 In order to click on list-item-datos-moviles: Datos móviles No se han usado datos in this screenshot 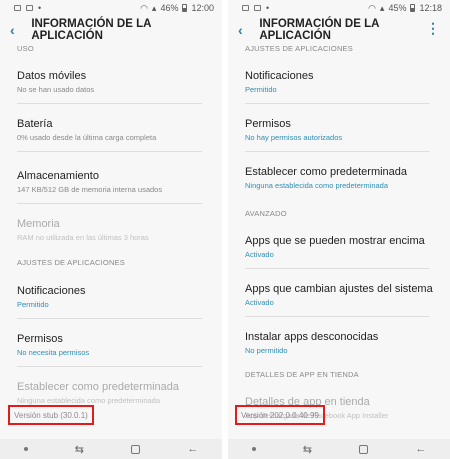, I will do `click(119, 82)`.